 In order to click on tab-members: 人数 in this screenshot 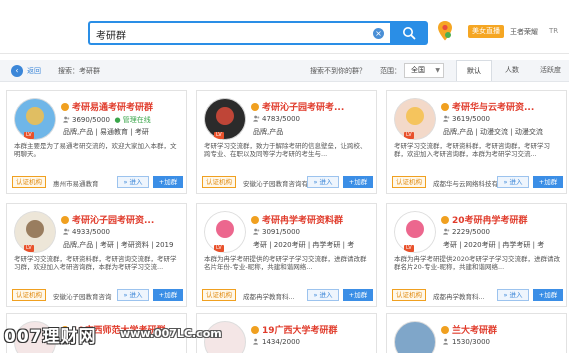, I will do `click(512, 70)`.